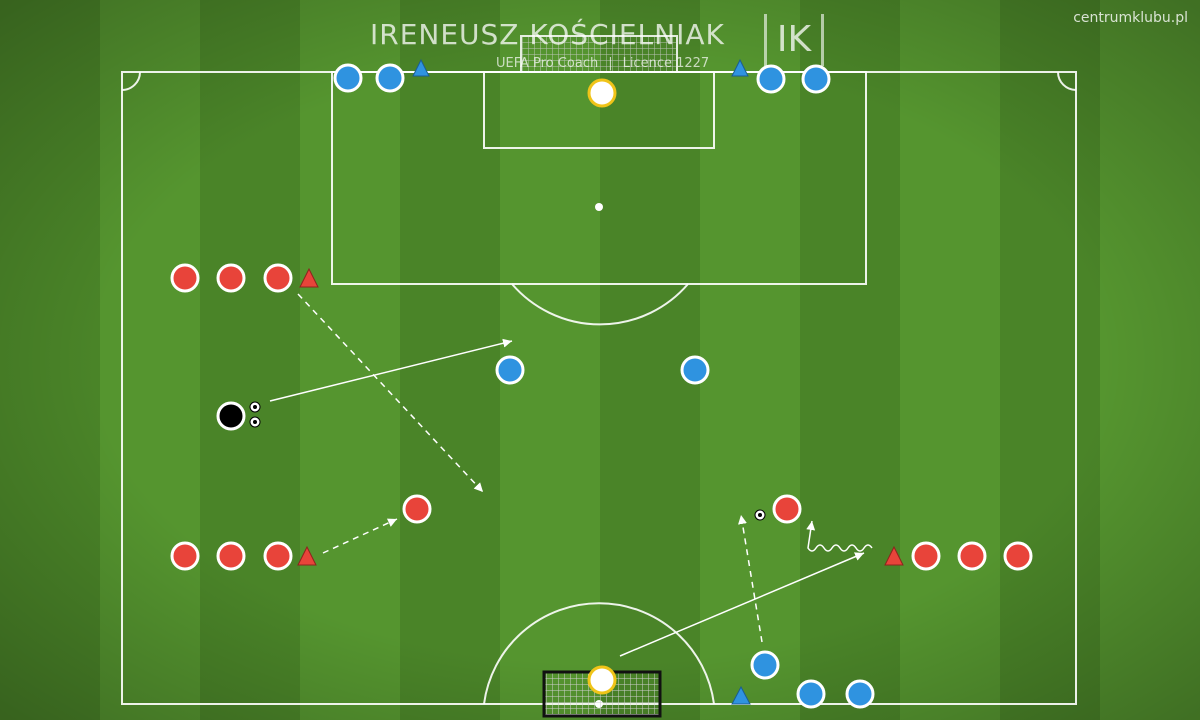 The image size is (1200, 720). What do you see at coordinates (602, 93) in the screenshot?
I see `goalkeeper-top` at bounding box center [602, 93].